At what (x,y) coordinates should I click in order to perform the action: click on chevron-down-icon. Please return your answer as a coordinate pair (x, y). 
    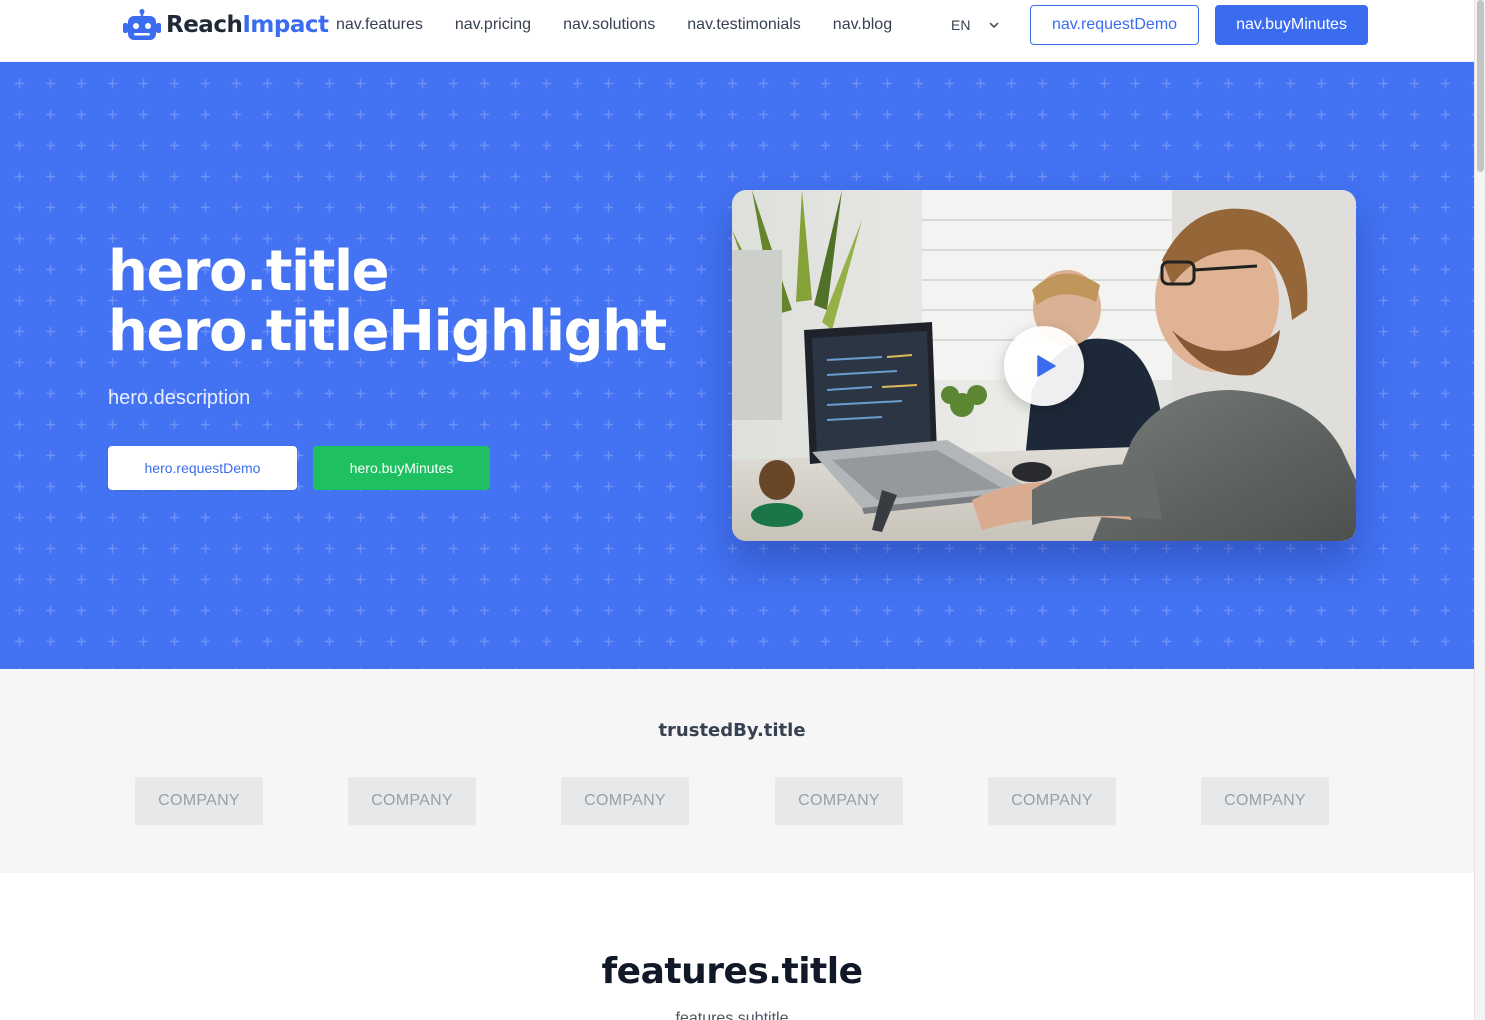
    Looking at the image, I should click on (994, 25).